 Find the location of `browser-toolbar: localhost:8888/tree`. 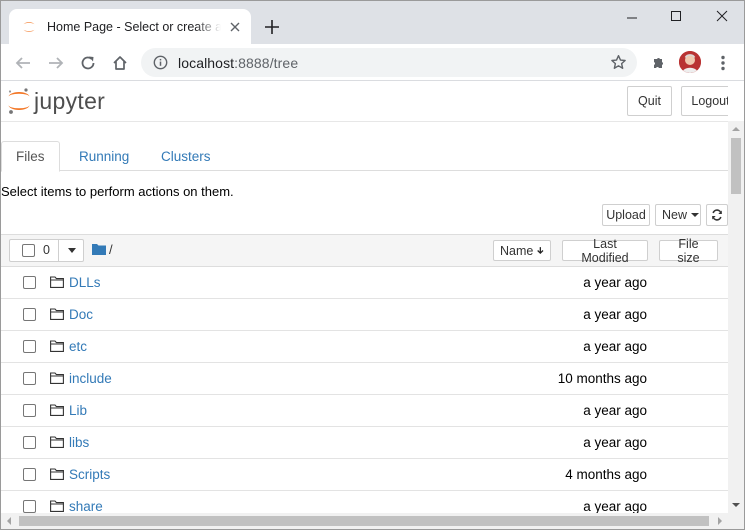

browser-toolbar: localhost:8888/tree is located at coordinates (372, 62).